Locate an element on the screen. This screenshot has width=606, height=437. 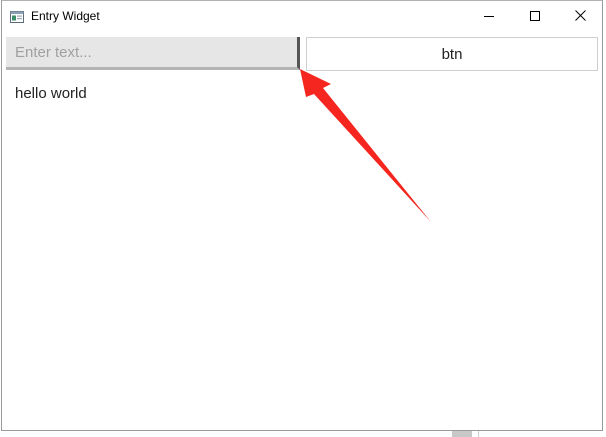
app-window-icon is located at coordinates (17, 16).